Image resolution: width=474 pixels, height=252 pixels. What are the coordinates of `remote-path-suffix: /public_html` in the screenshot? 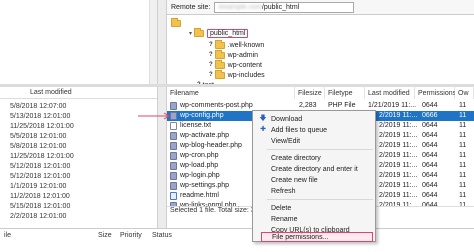 It's located at (280, 7).